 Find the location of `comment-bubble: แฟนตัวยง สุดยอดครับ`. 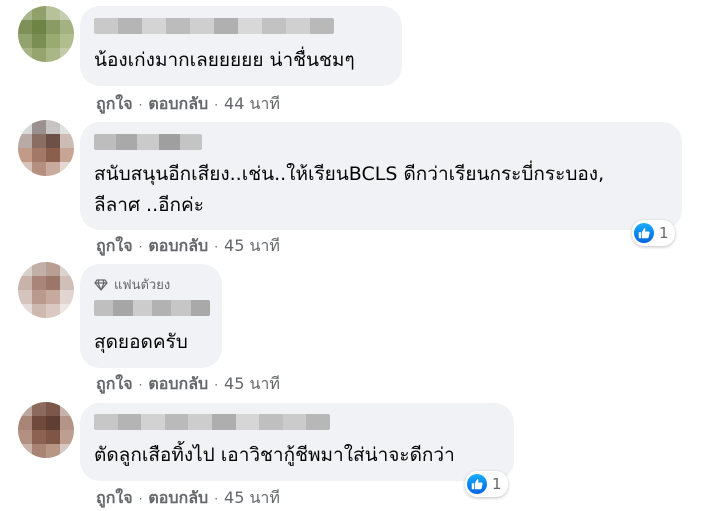

comment-bubble: แฟนตัวยง สุดยอดครับ is located at coordinates (151, 316).